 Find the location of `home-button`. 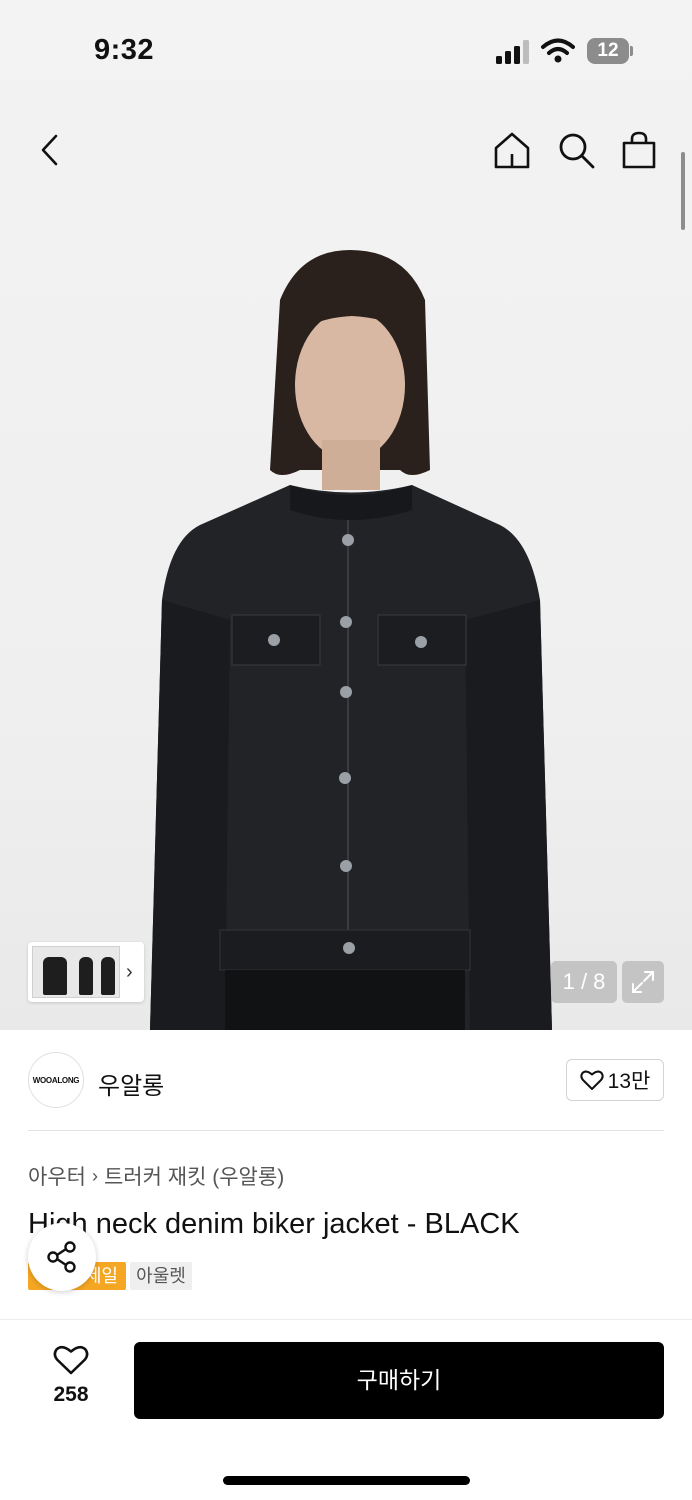

home-button is located at coordinates (512, 150).